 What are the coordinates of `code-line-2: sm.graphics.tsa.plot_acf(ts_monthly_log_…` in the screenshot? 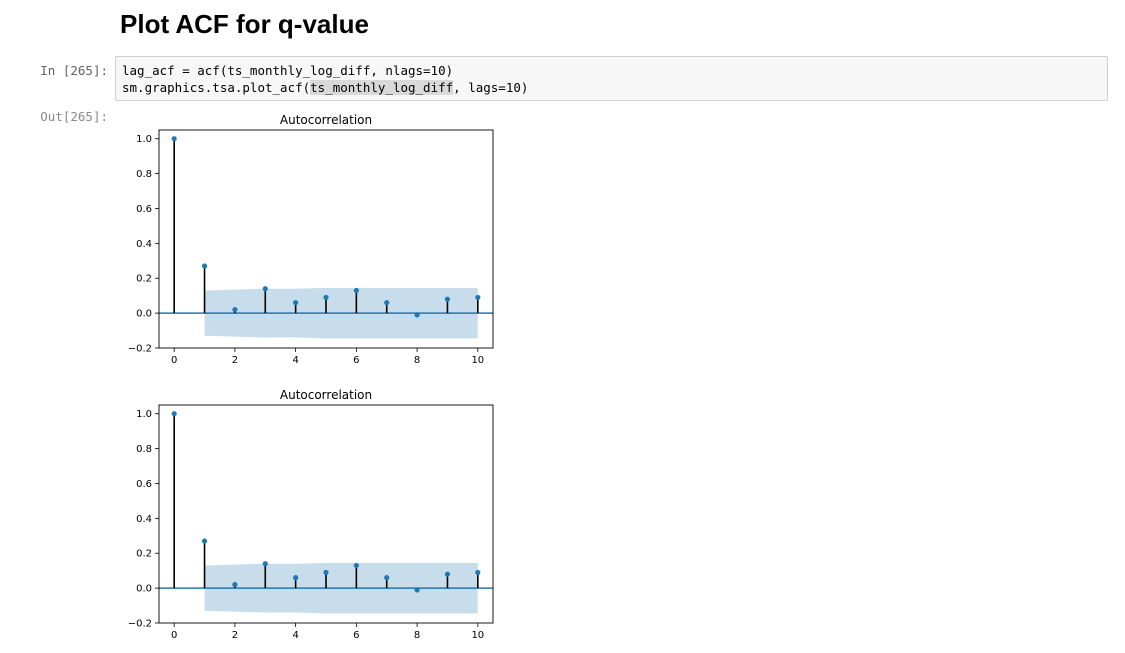 It's located at (611, 87).